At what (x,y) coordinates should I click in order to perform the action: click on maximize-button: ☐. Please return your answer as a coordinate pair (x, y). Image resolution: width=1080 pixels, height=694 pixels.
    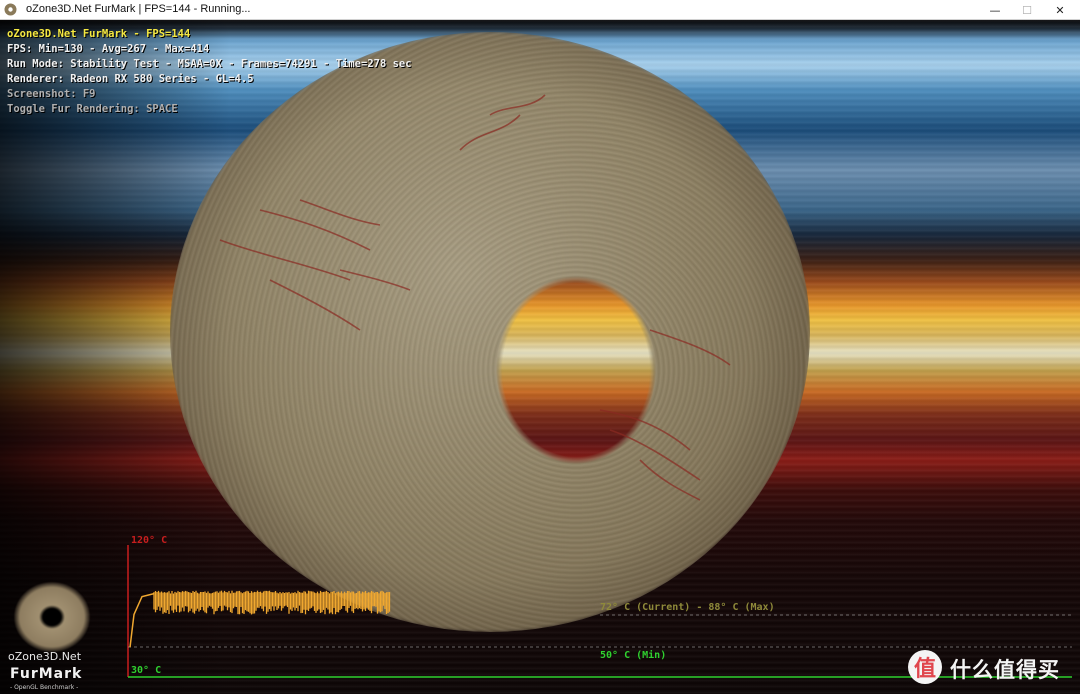
    Looking at the image, I should click on (1027, 10).